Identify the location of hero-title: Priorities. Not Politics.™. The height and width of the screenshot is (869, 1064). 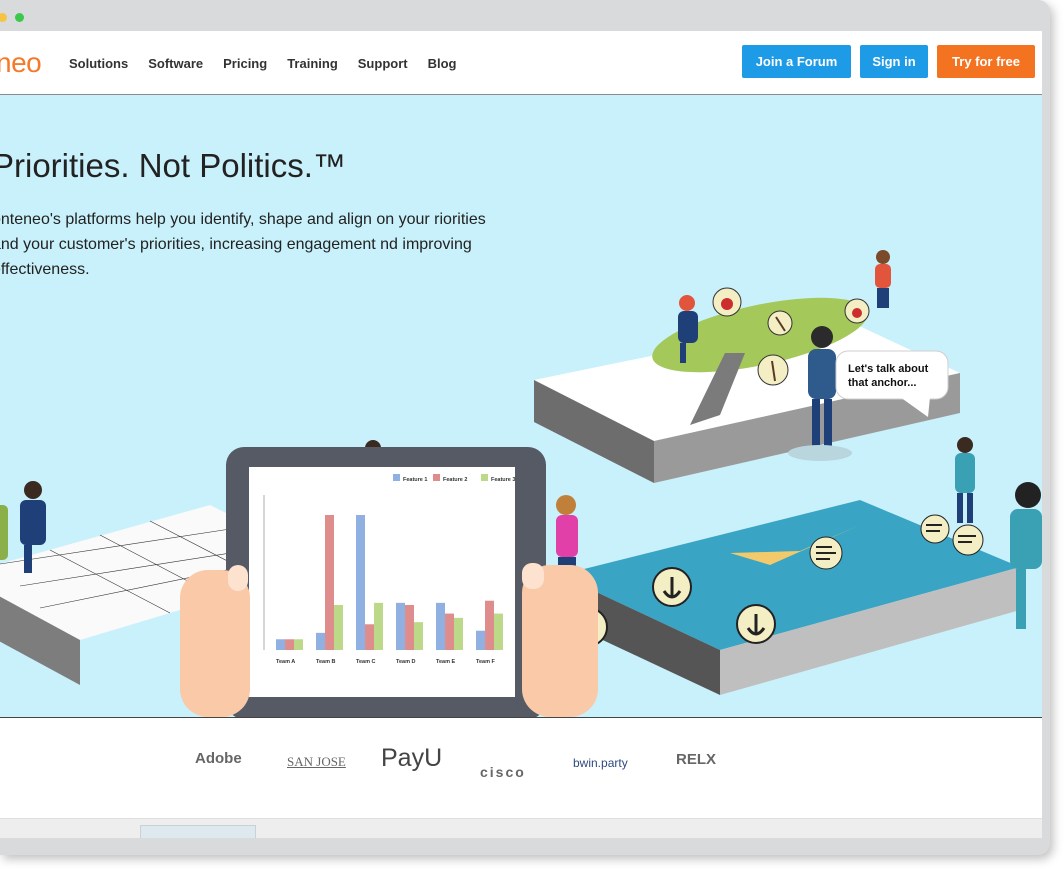
(173, 165).